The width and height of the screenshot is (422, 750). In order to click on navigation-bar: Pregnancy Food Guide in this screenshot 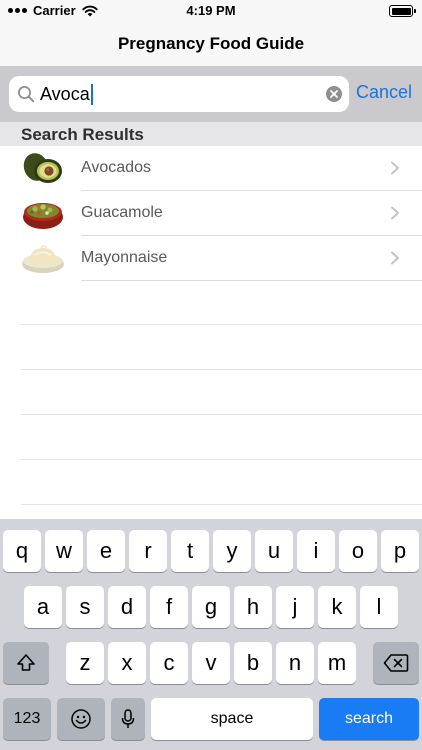, I will do `click(211, 44)`.